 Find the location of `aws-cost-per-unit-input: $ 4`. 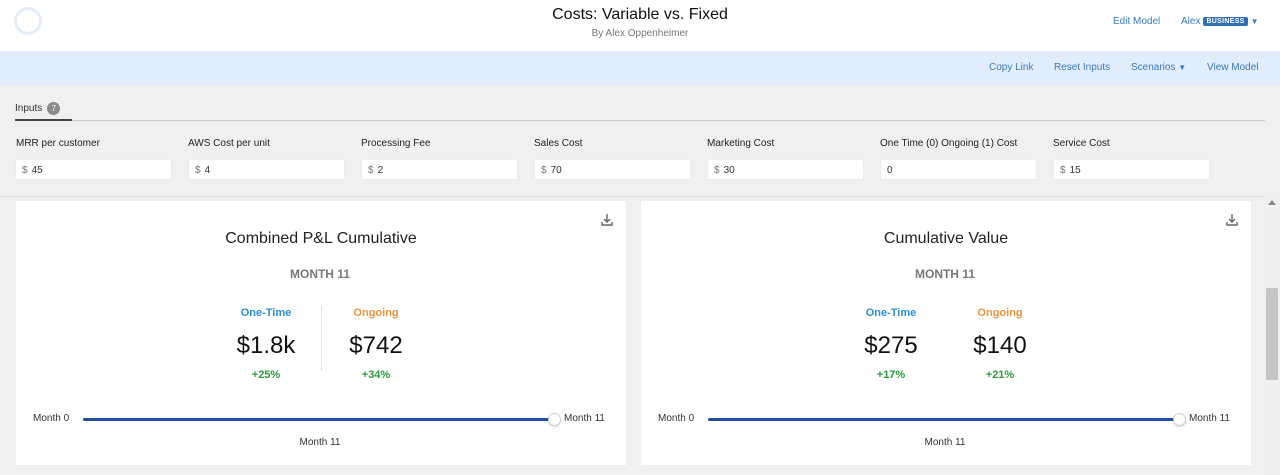

aws-cost-per-unit-input: $ 4 is located at coordinates (266, 169).